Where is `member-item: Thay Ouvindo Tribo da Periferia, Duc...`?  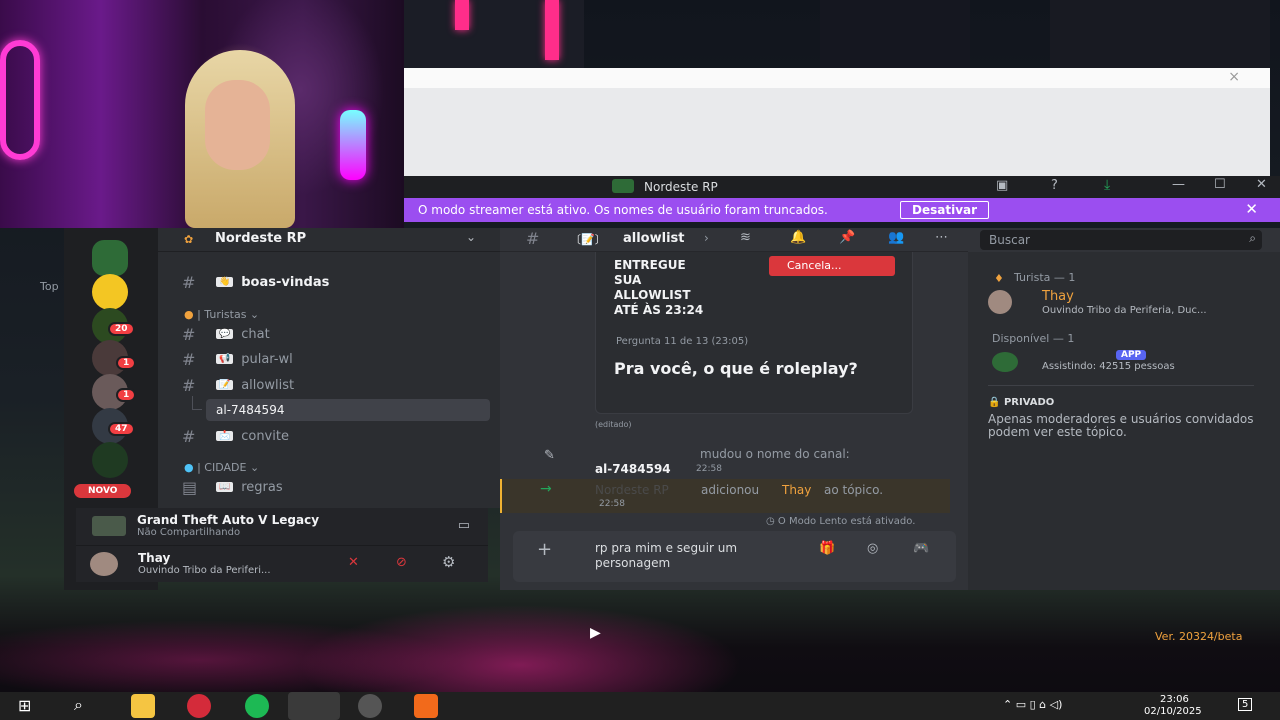 member-item: Thay Ouvindo Tribo da Periferia, Duc... is located at coordinates (1133, 302).